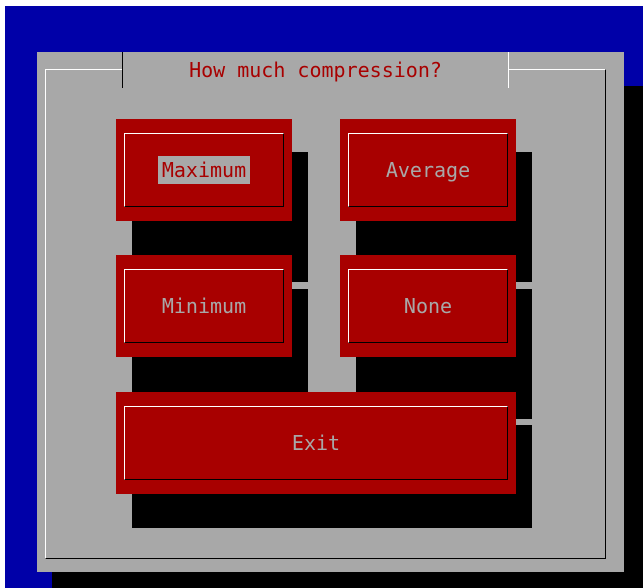 The height and width of the screenshot is (588, 643). I want to click on none-button: None, so click(428, 306).